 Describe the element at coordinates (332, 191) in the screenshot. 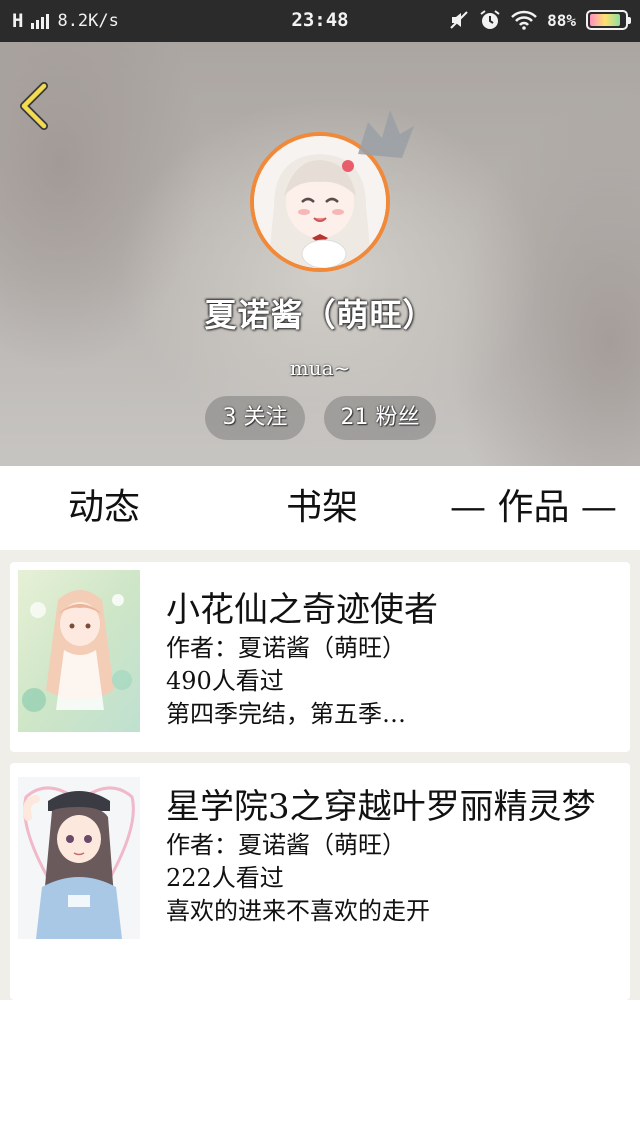

I see `avatar-container` at that location.